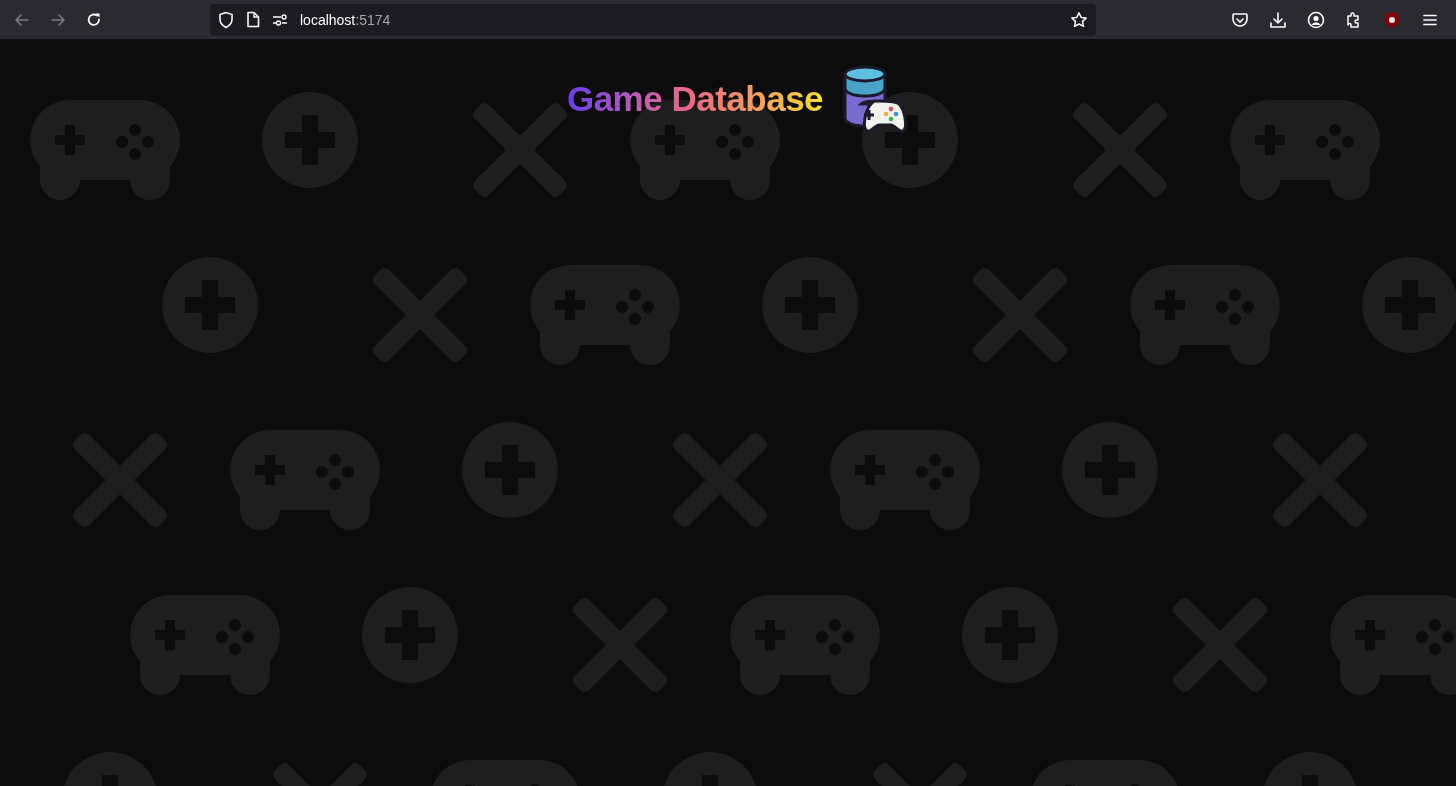  What do you see at coordinates (253, 19) in the screenshot?
I see `page-icon` at bounding box center [253, 19].